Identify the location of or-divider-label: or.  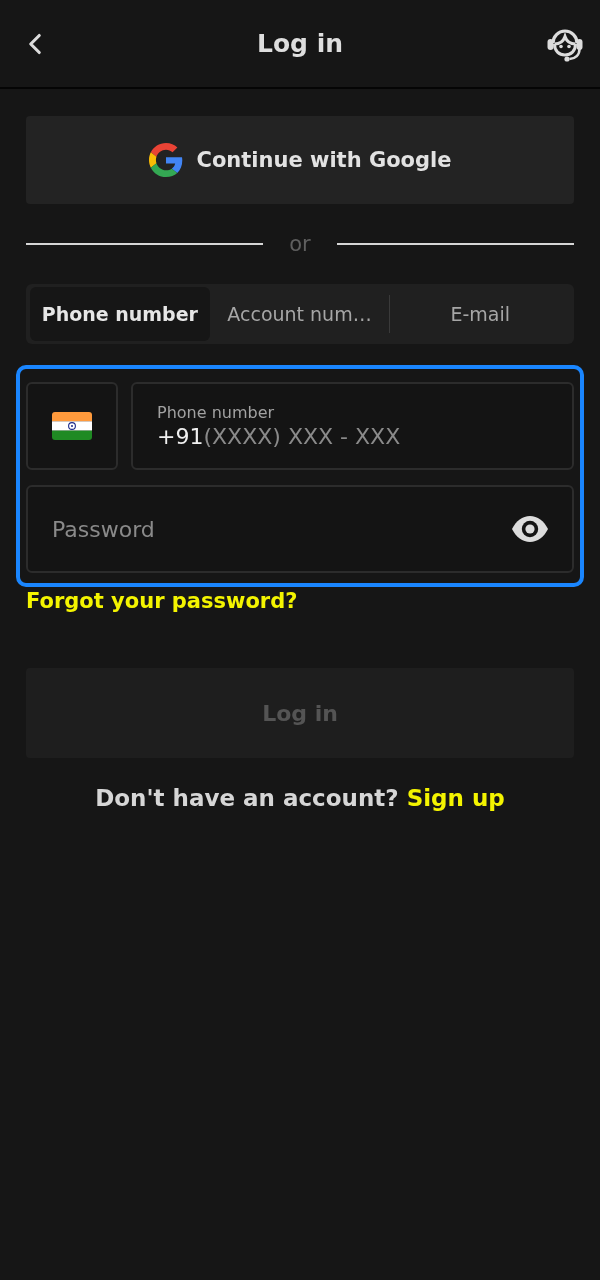
(300, 244).